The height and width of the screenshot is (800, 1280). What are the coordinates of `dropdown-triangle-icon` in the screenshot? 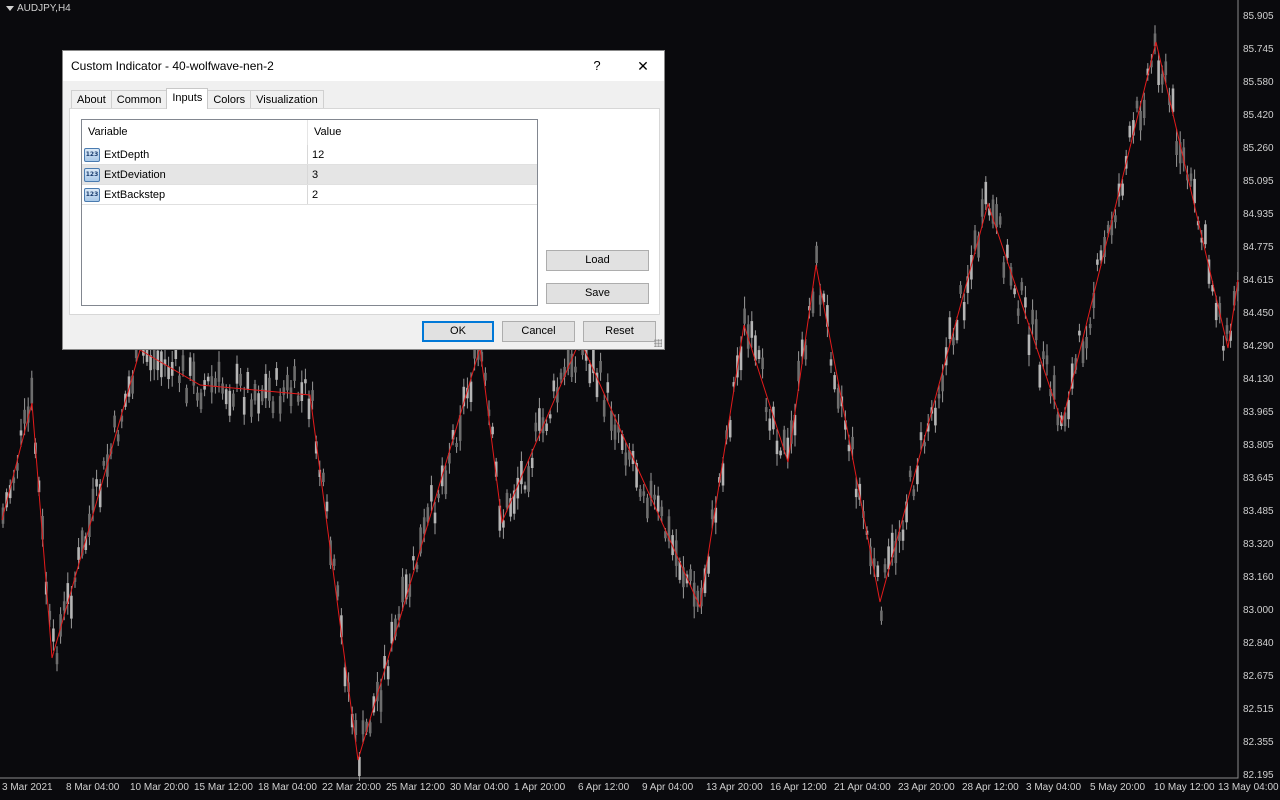 It's located at (10, 8).